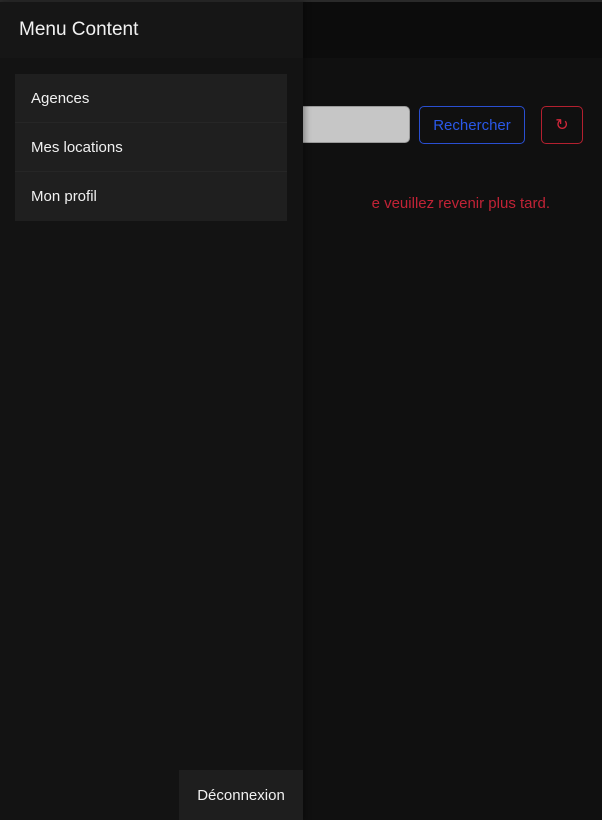 The image size is (602, 820). I want to click on menu-item-agences: Agences, so click(151, 98).